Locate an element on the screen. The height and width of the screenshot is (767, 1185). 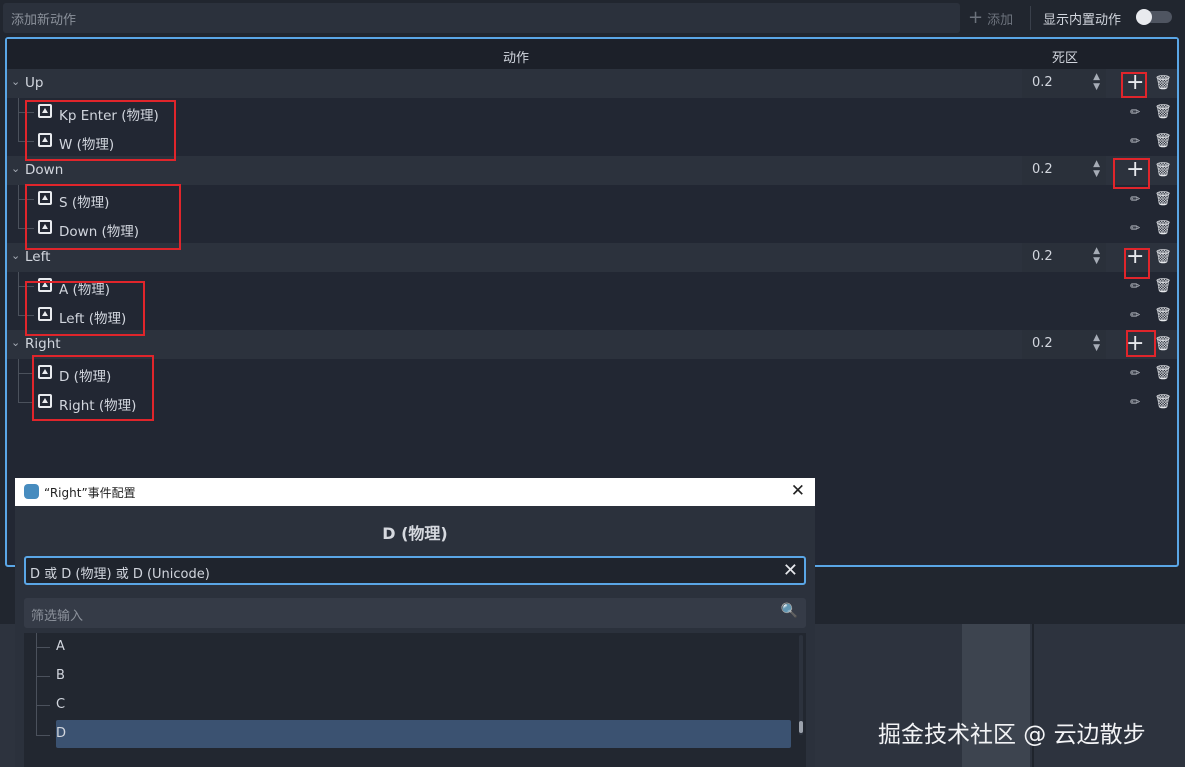
action-name: Left is located at coordinates (38, 257).